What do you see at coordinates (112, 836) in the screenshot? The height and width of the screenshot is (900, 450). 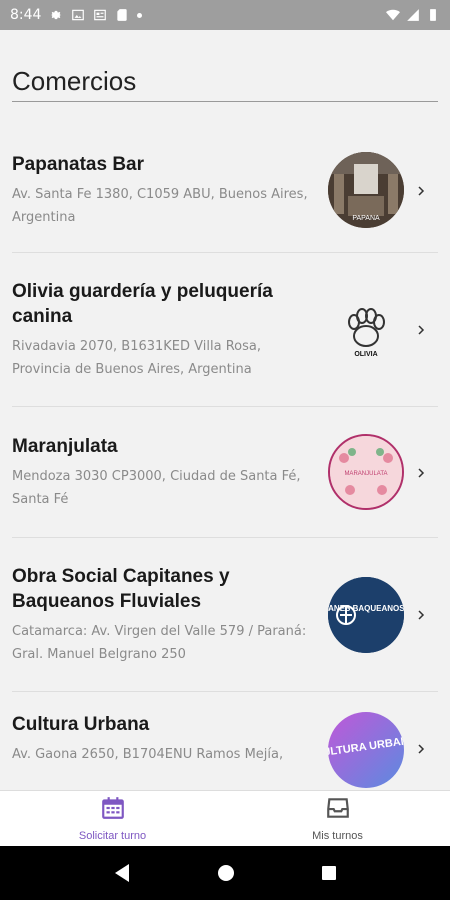 I see `tab-label: Solicitar turno` at bounding box center [112, 836].